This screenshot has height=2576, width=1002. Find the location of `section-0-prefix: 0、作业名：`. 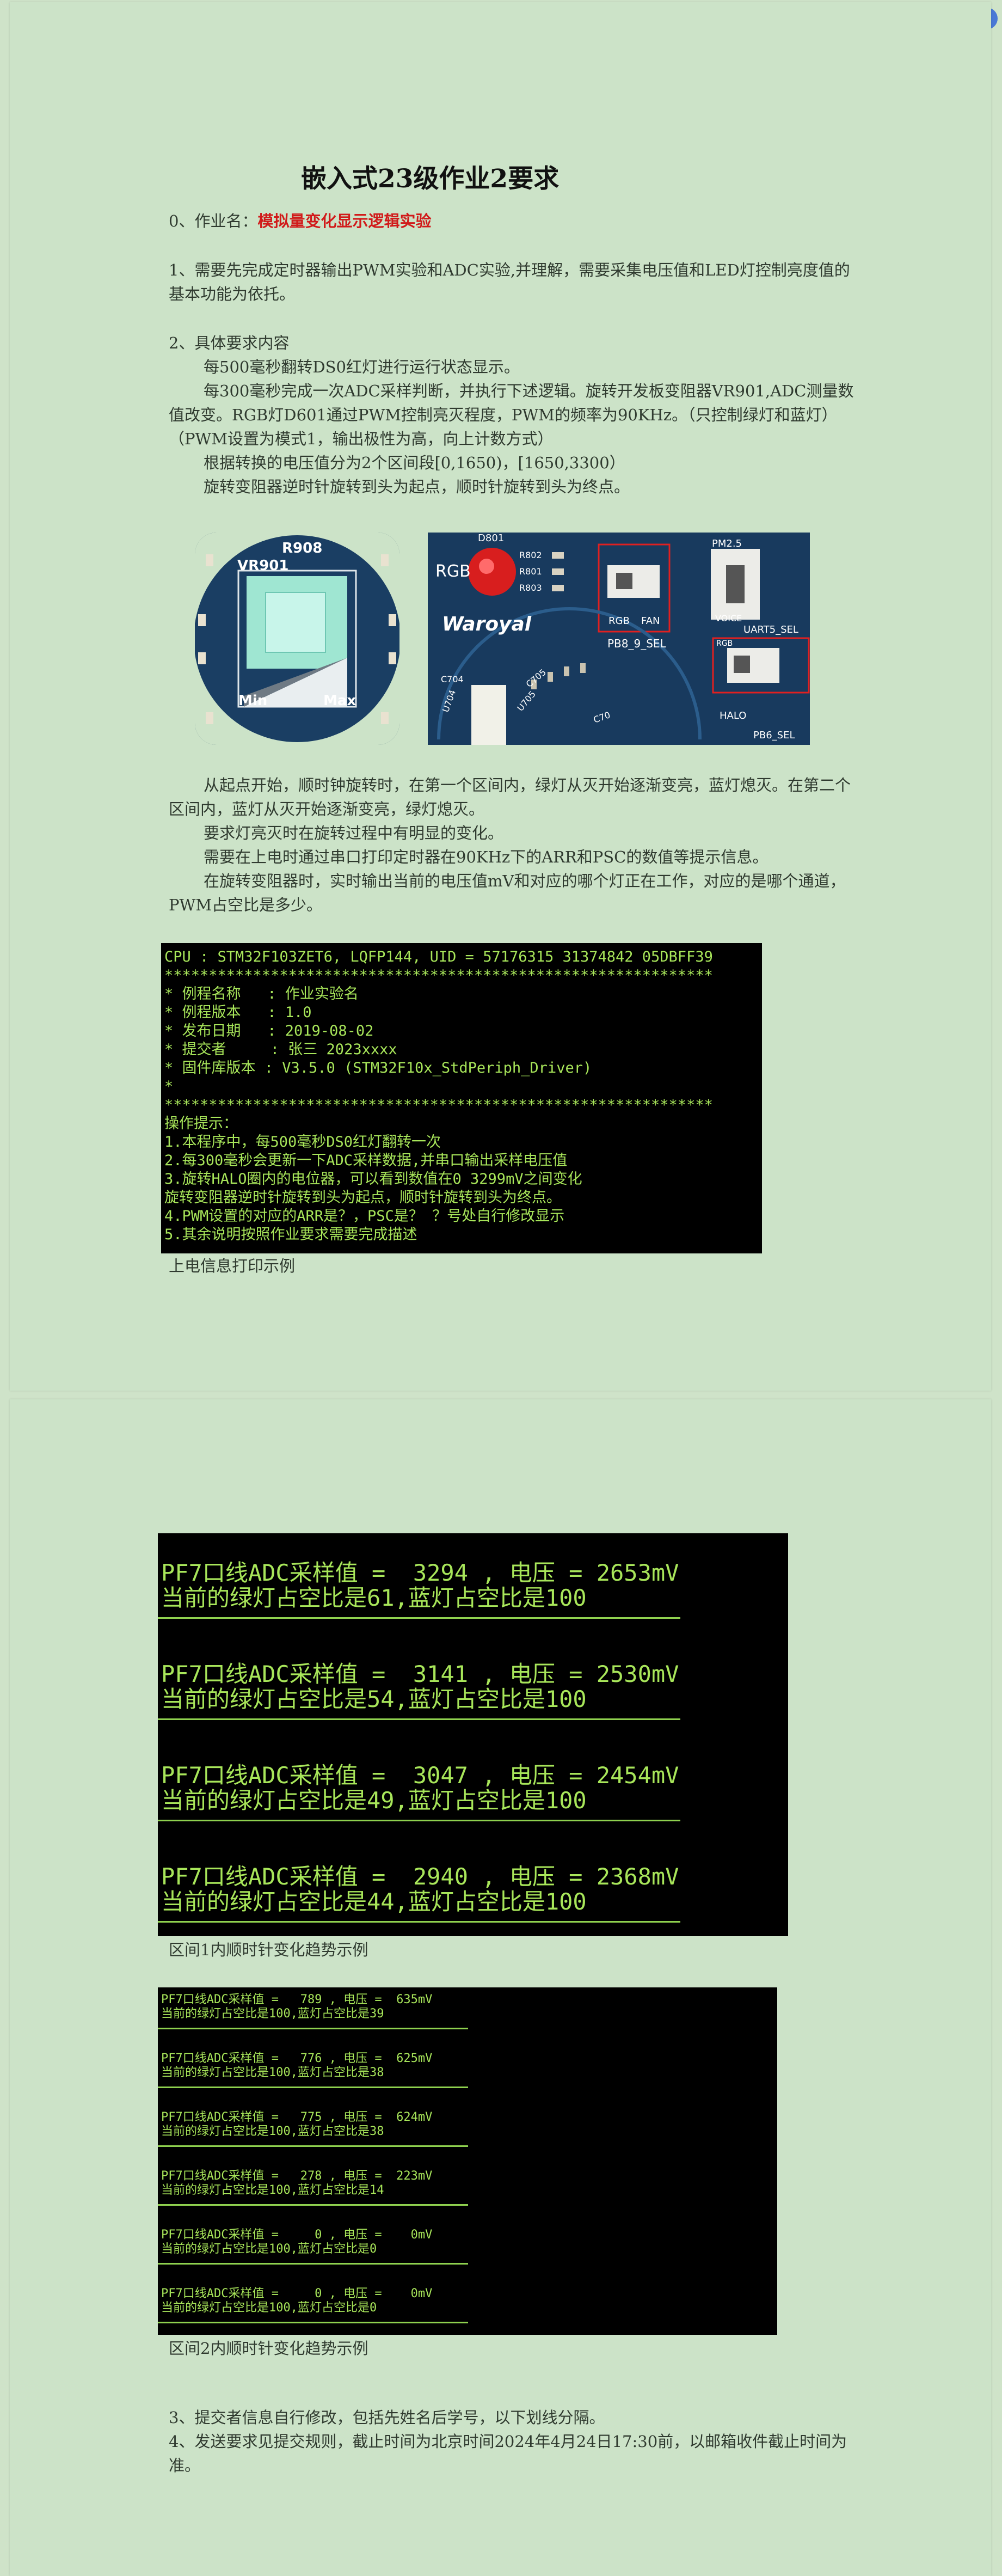

section-0-prefix: 0、作业名： is located at coordinates (213, 221).